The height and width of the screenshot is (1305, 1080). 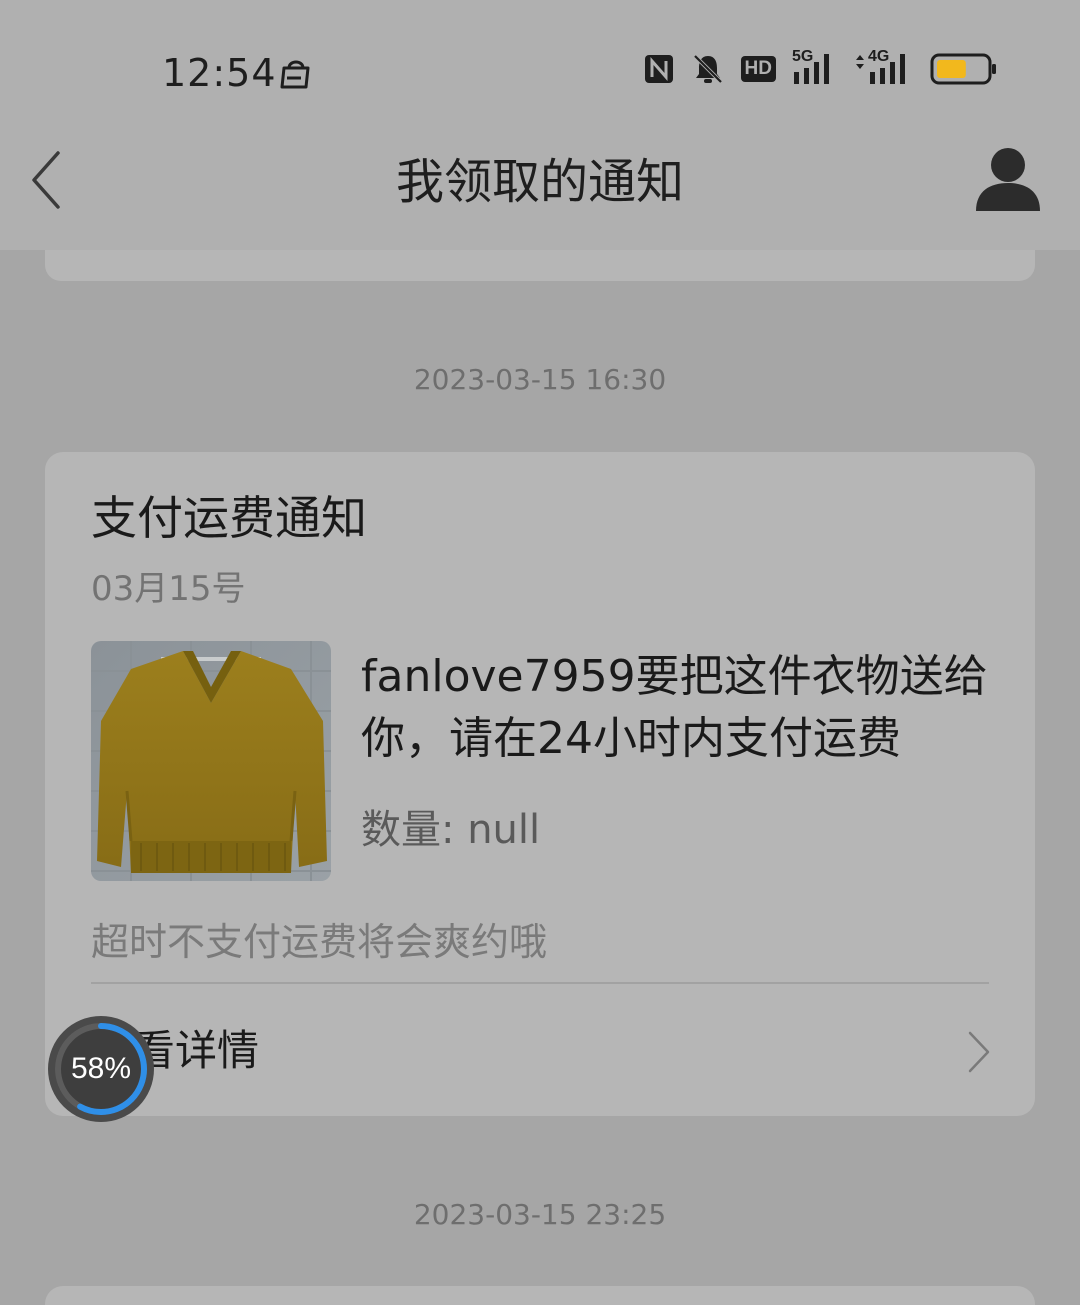 I want to click on sweater-thumbnail, so click(x=211, y=761).